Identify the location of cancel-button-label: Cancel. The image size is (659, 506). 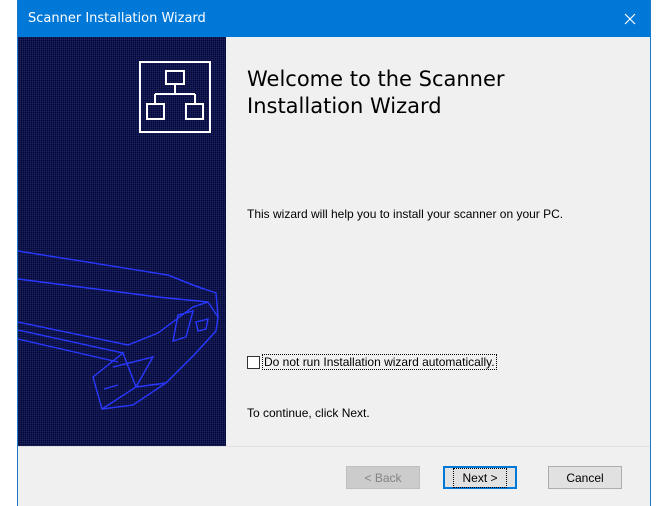
(585, 477).